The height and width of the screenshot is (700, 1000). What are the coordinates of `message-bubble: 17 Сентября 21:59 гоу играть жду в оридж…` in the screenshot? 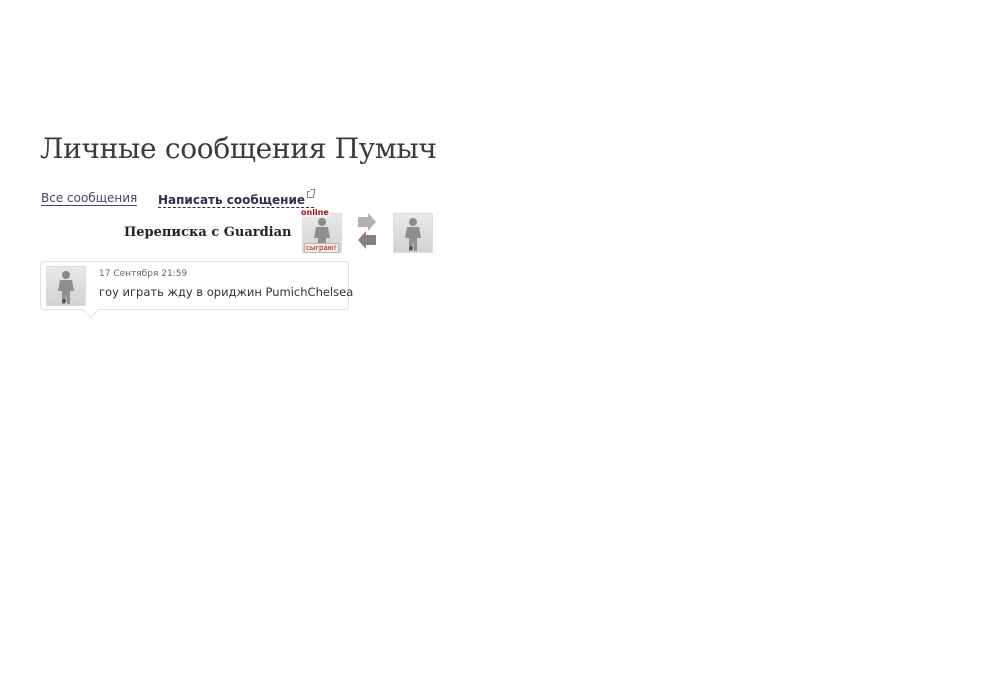 It's located at (196, 285).